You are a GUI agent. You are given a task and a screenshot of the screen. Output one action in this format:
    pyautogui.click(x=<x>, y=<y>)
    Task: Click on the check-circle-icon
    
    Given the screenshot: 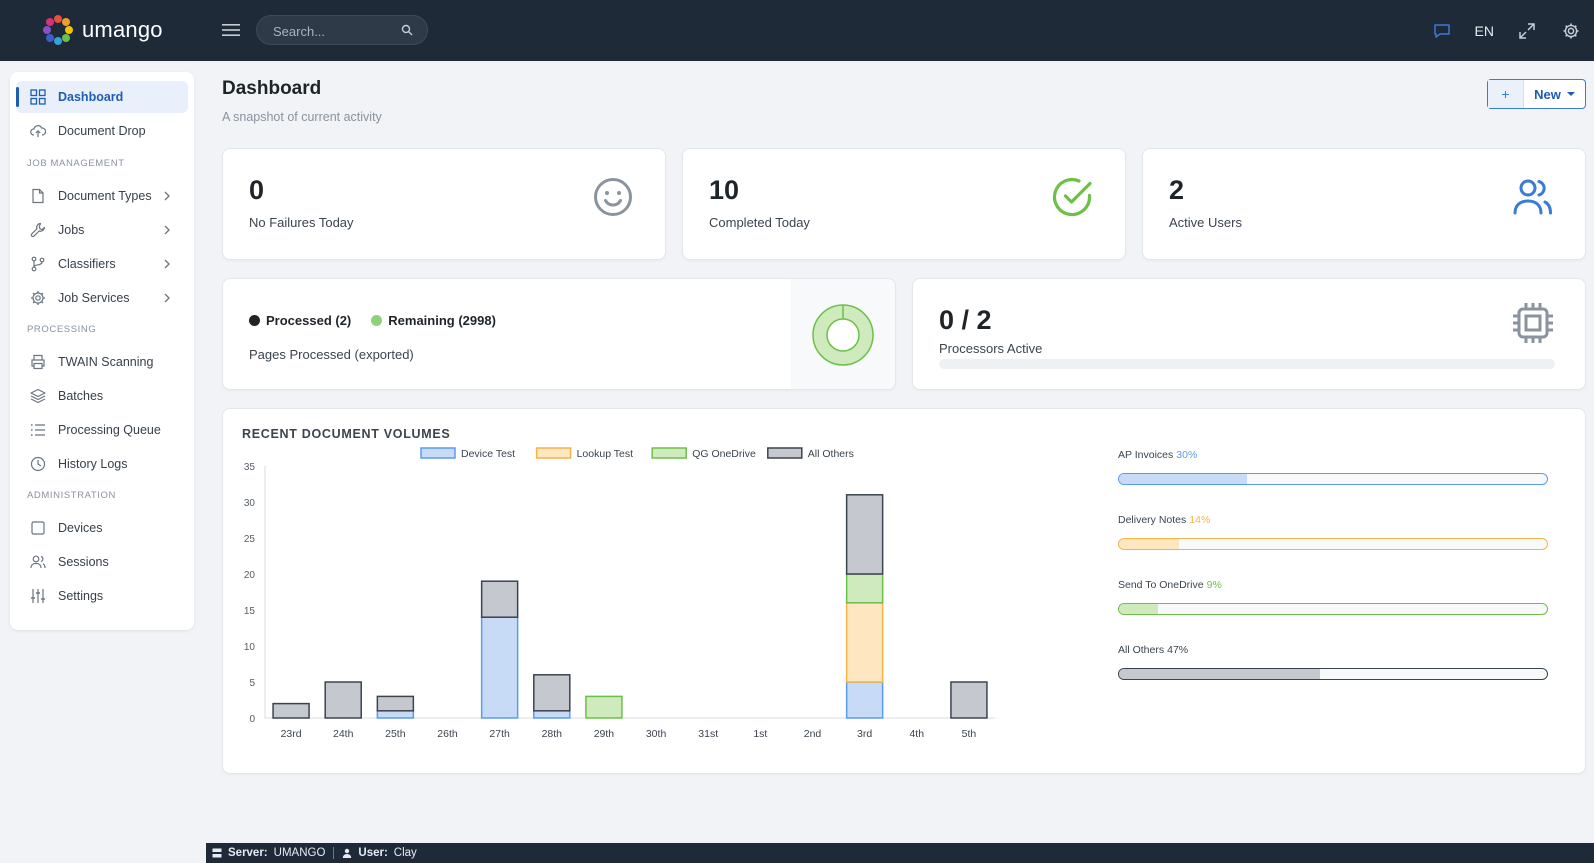 What is the action you would take?
    pyautogui.click(x=1072, y=197)
    